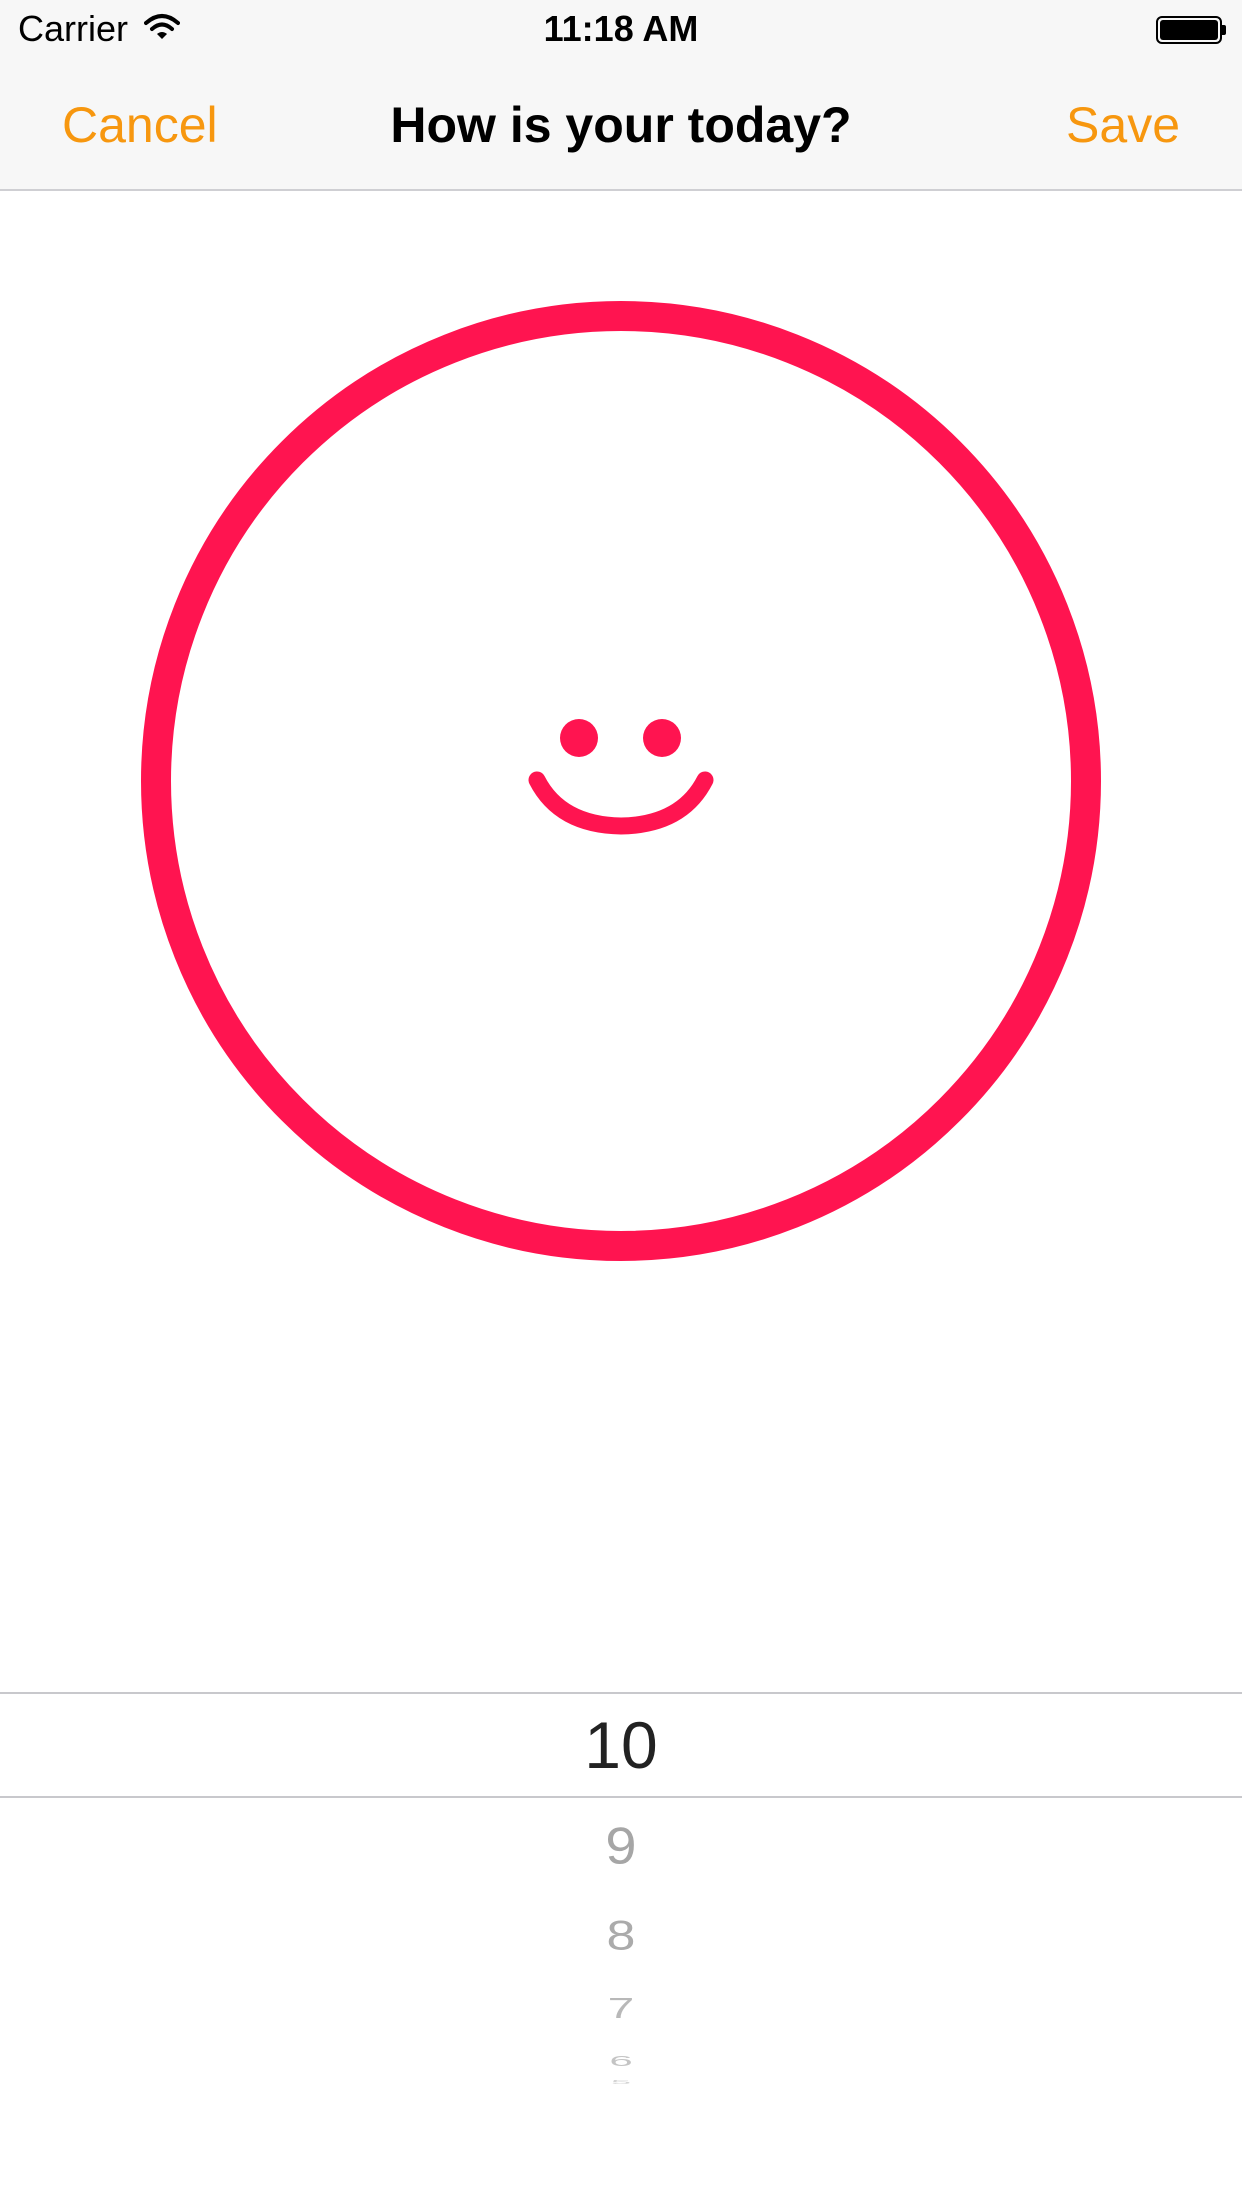 The width and height of the screenshot is (1242, 2208). I want to click on navigation-bar: Cancel How is your today? Save, so click(621, 125).